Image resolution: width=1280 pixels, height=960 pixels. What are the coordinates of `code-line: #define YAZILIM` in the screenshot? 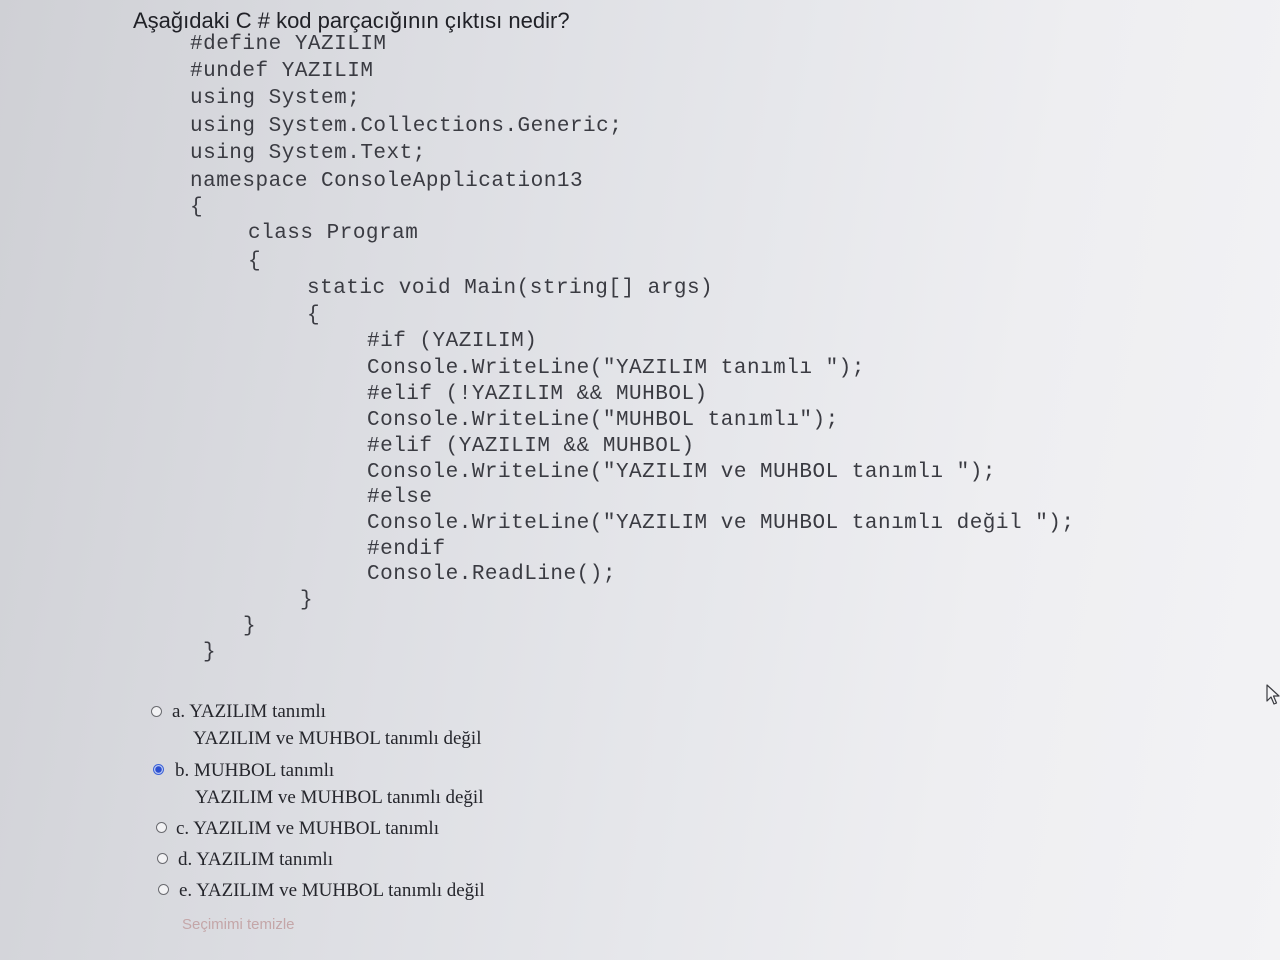 It's located at (288, 44).